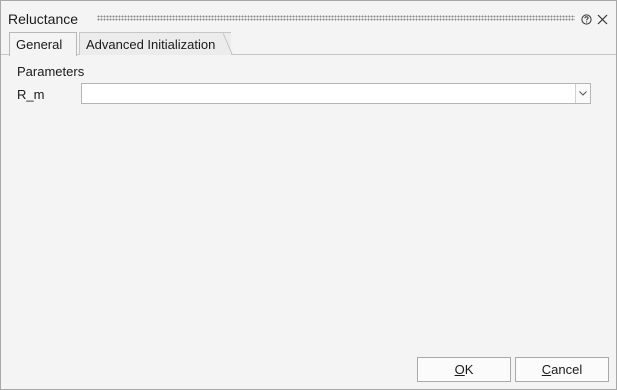 The width and height of the screenshot is (617, 390). I want to click on cancel-button: Cancel, so click(562, 369).